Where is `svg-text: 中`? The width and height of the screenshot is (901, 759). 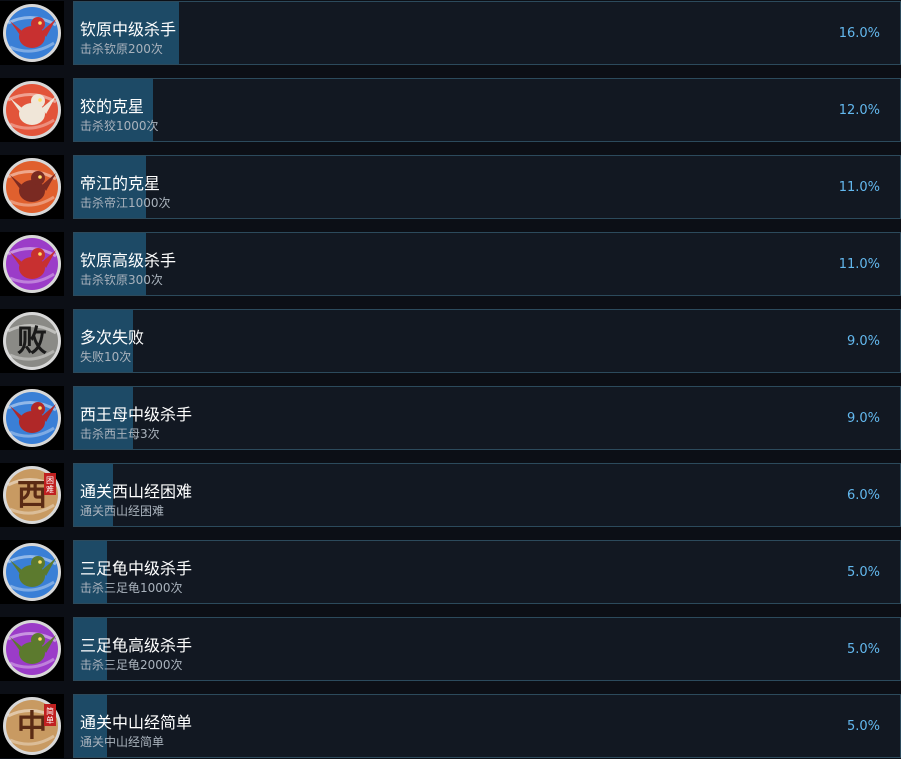
svg-text: 中 is located at coordinates (32, 726).